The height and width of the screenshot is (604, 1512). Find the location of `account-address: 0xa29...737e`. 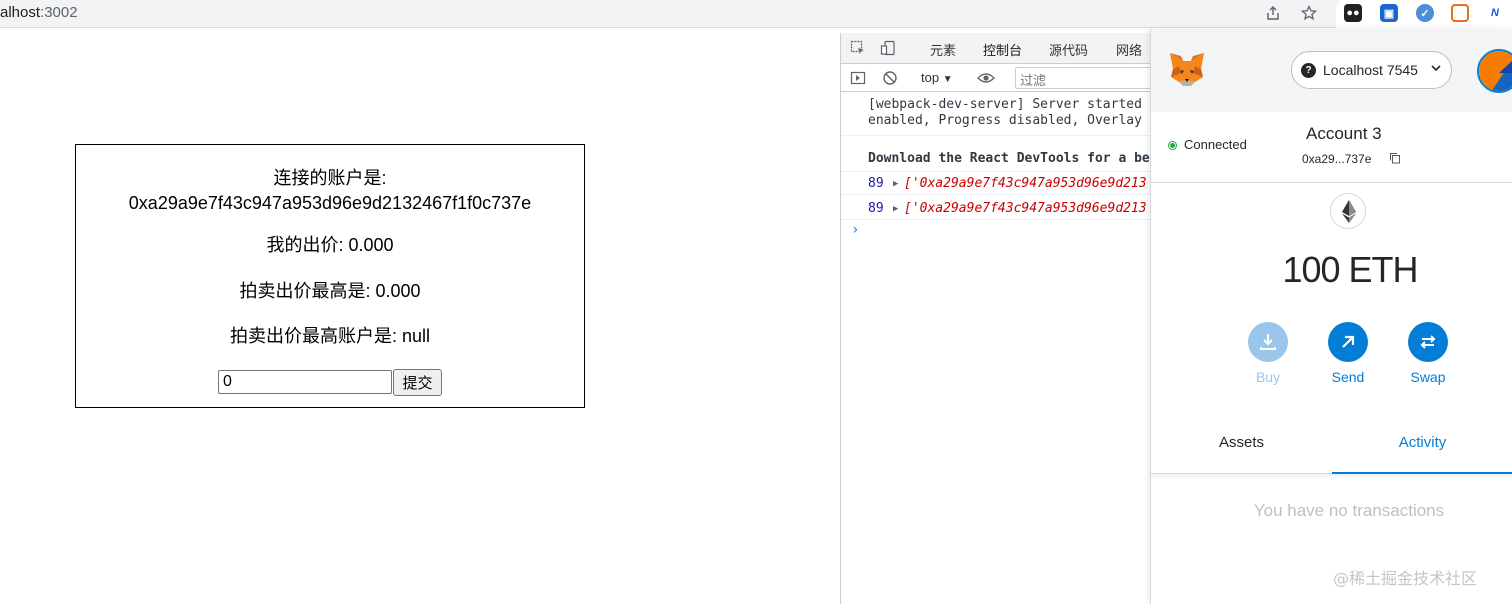

account-address: 0xa29...737e is located at coordinates (1336, 159).